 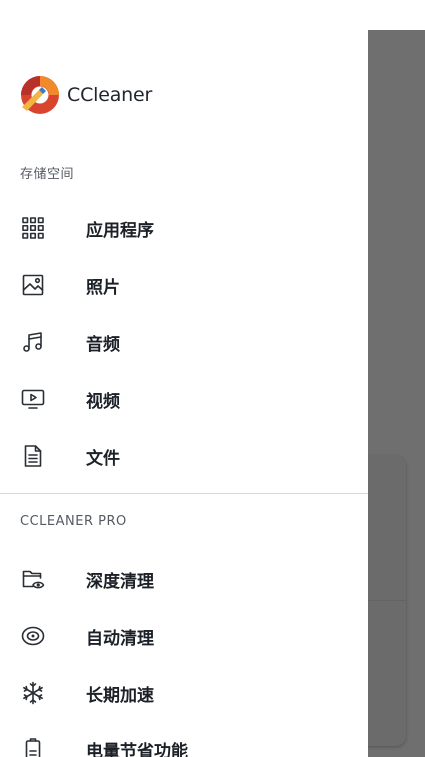 What do you see at coordinates (184, 693) in the screenshot?
I see `nav-item-long-term-boost: 长期加速` at bounding box center [184, 693].